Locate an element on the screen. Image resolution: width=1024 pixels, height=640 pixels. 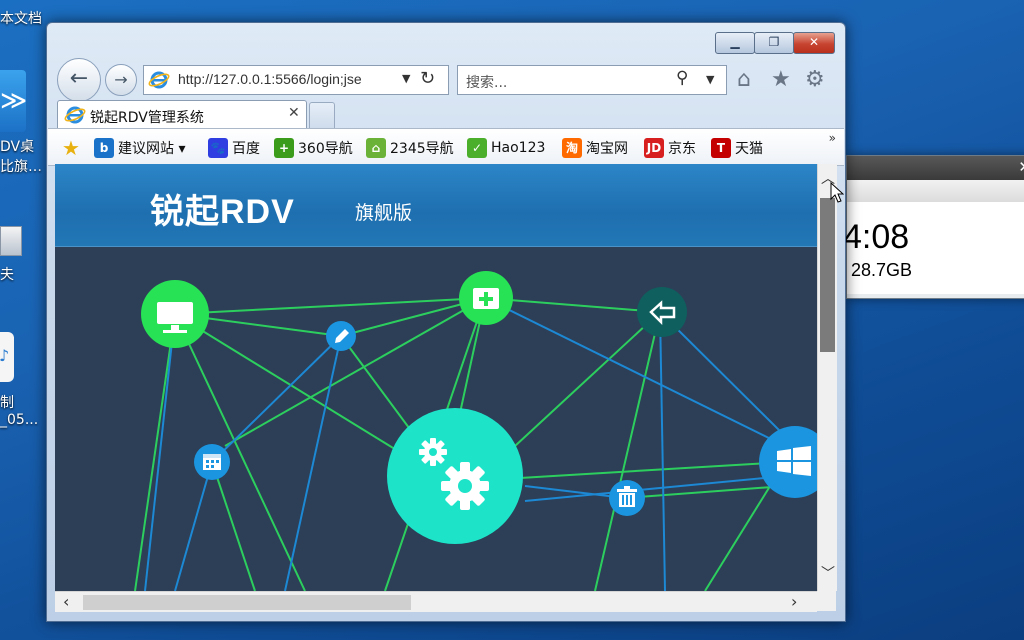
vertical-scrollbar: ︿ ﹀ is located at coordinates (827, 377).